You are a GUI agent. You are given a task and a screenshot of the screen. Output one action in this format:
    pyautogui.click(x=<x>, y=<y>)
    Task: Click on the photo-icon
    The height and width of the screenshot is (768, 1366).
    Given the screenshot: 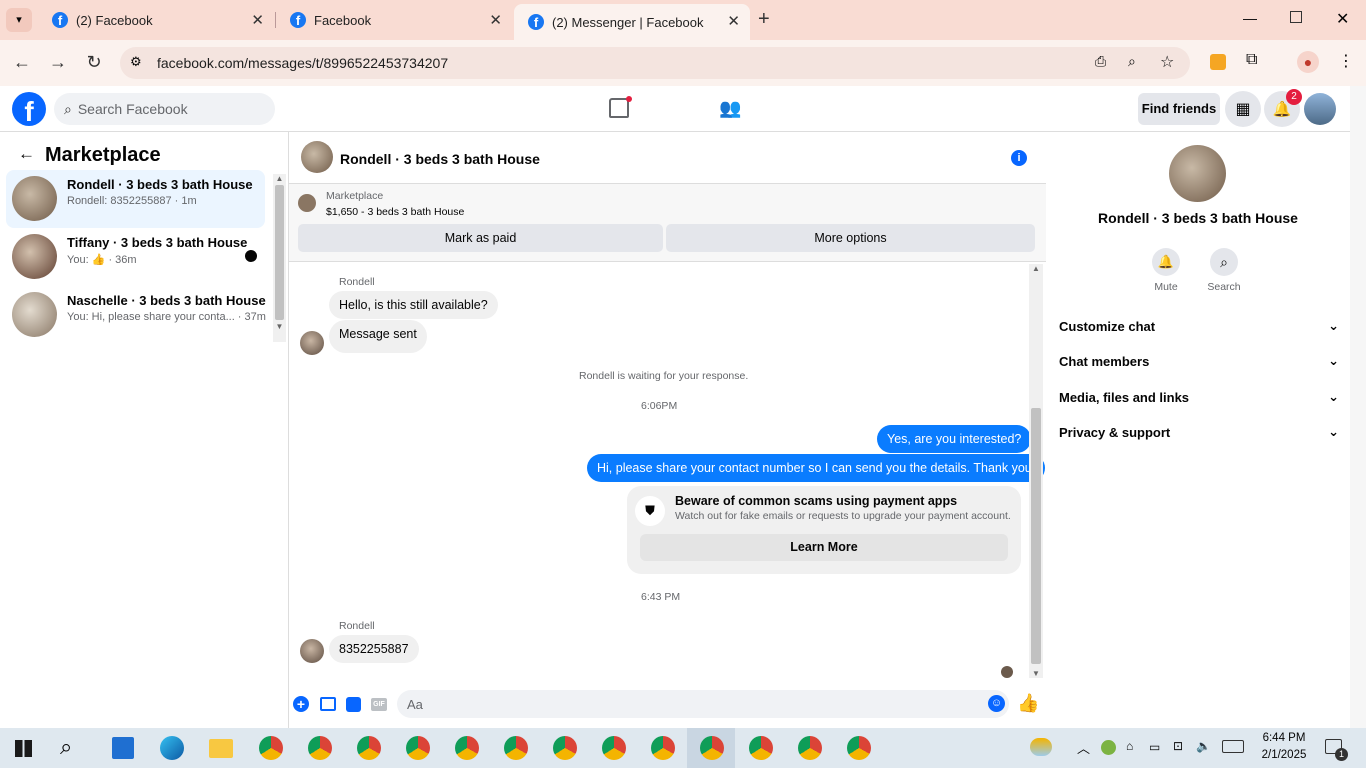 What is the action you would take?
    pyautogui.click(x=328, y=704)
    